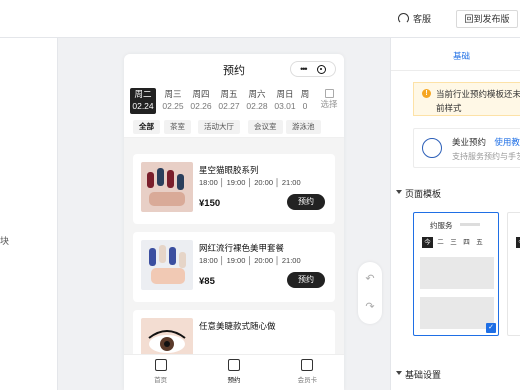 The width and height of the screenshot is (520, 390). What do you see at coordinates (486, 156) in the screenshot?
I see `industry-description: 支持服务预约与手艺` at bounding box center [486, 156].